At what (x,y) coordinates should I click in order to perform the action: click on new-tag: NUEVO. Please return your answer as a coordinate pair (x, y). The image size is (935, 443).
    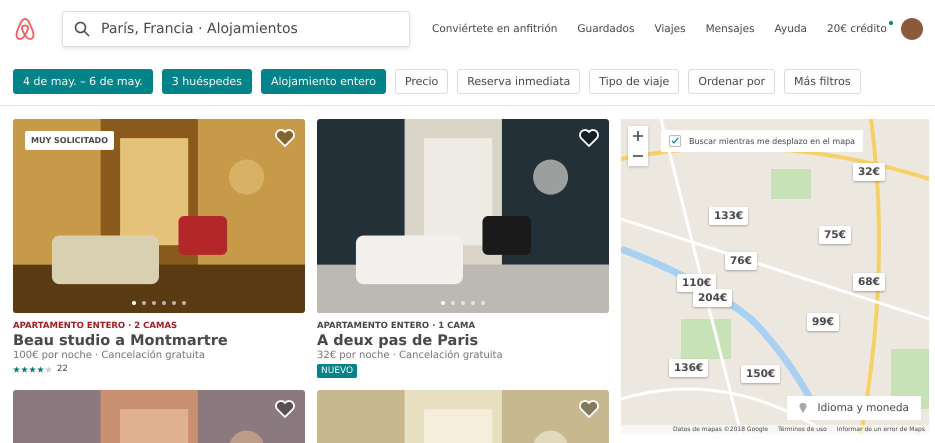
    Looking at the image, I should click on (337, 371).